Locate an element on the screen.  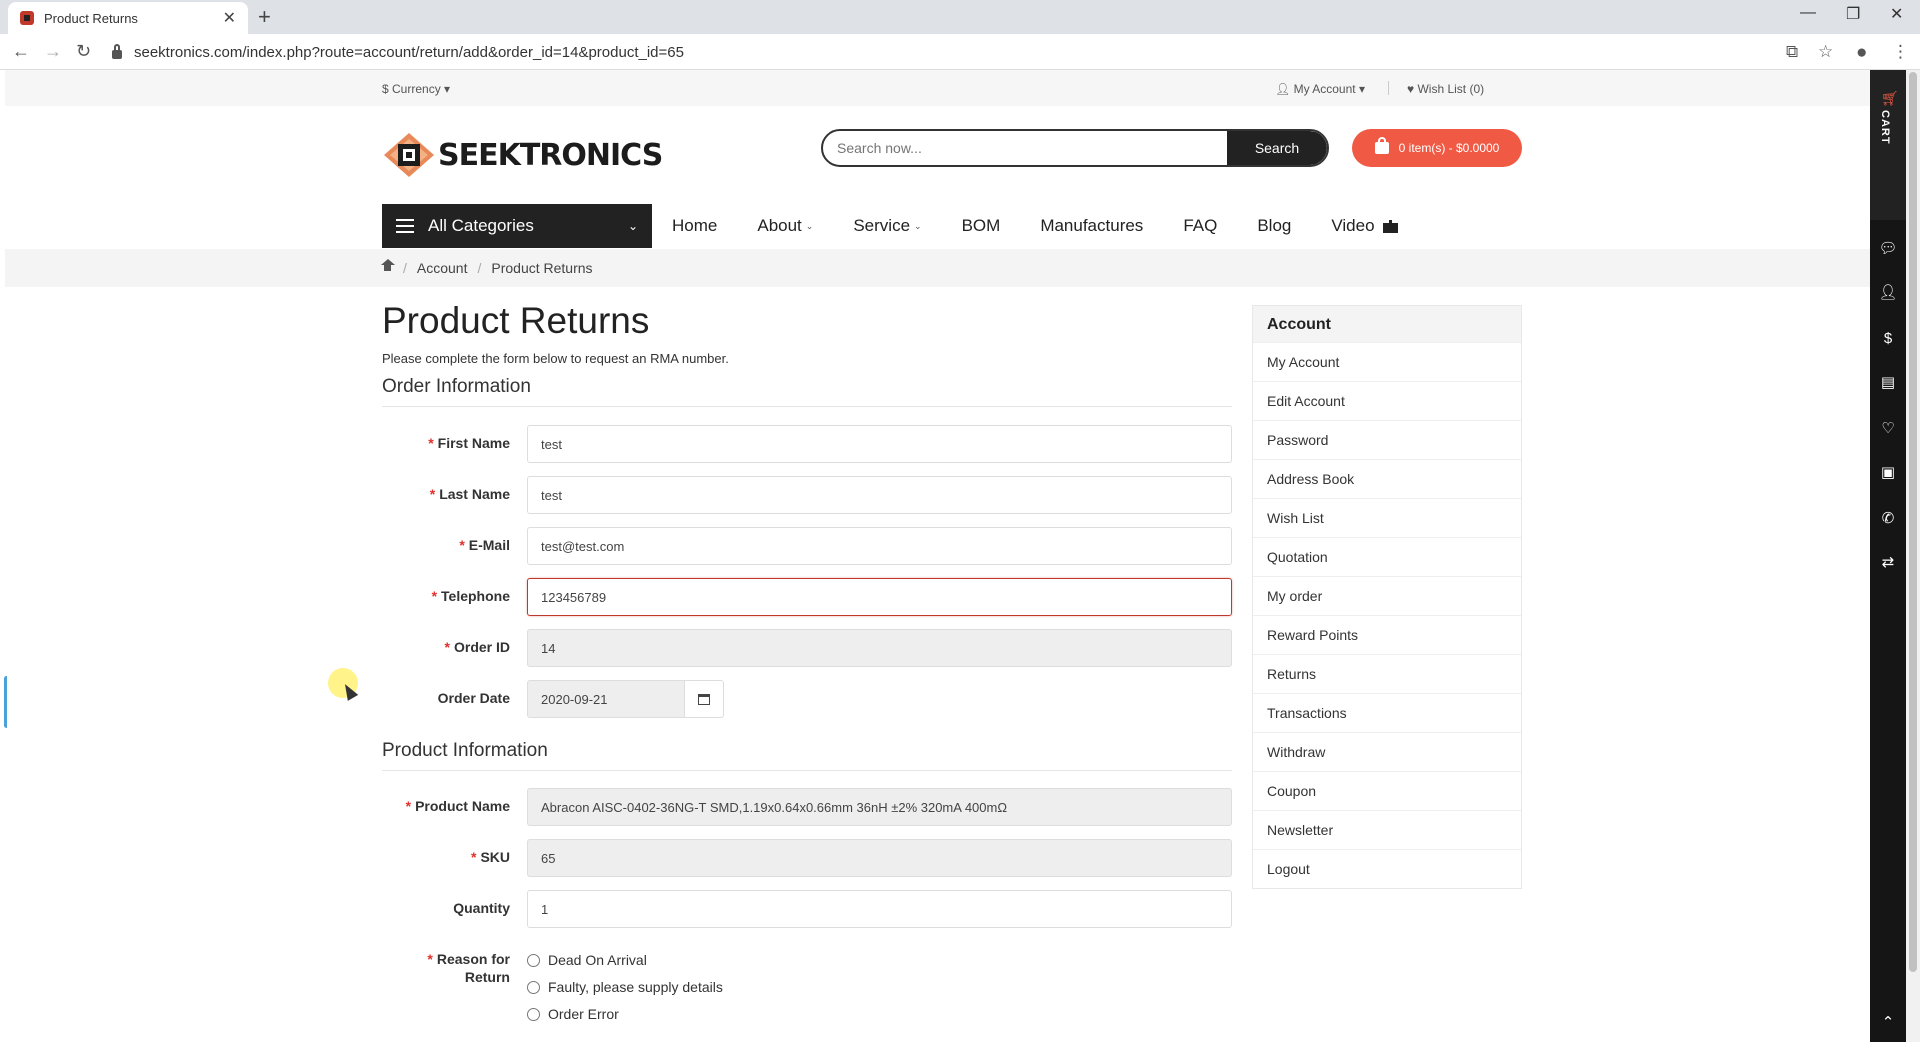
order-id-row: * Order ID is located at coordinates (807, 648).